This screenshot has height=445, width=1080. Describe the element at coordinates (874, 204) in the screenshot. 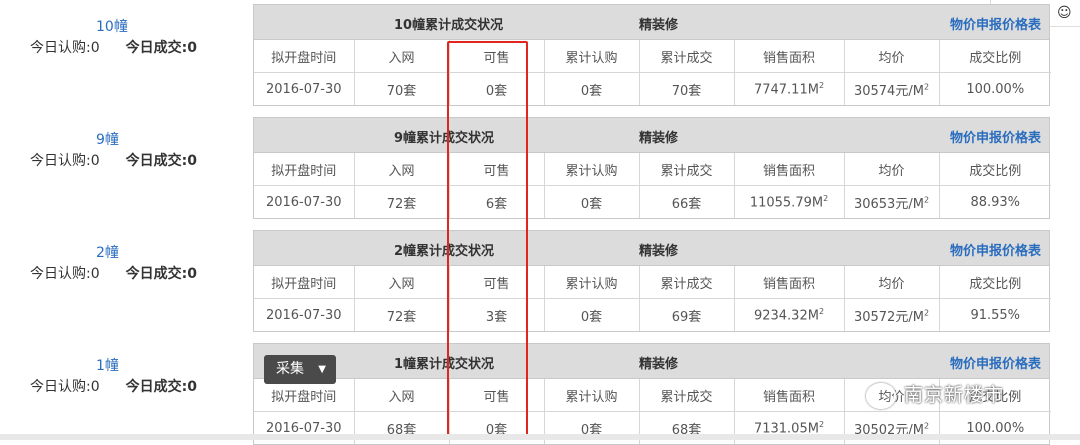

I see `price-value: 30653` at that location.